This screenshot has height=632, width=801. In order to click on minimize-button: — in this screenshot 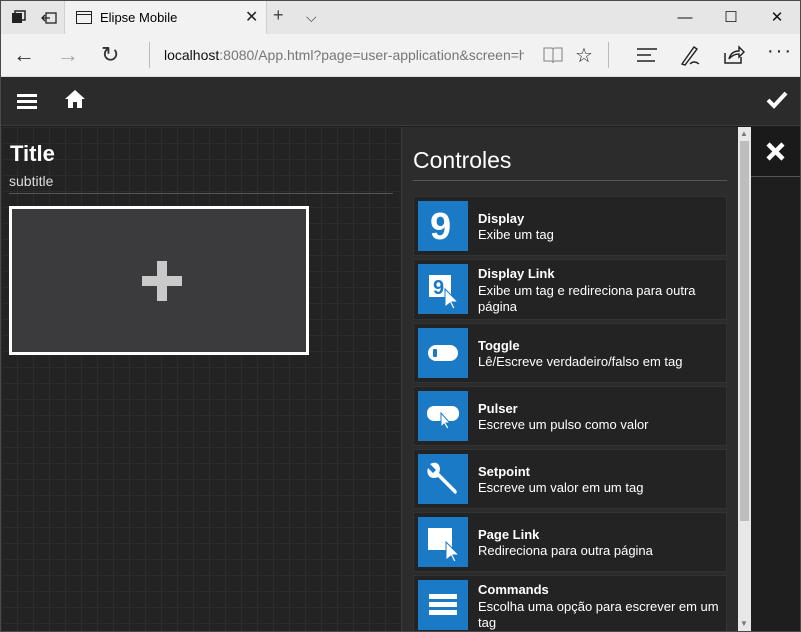, I will do `click(685, 17)`.